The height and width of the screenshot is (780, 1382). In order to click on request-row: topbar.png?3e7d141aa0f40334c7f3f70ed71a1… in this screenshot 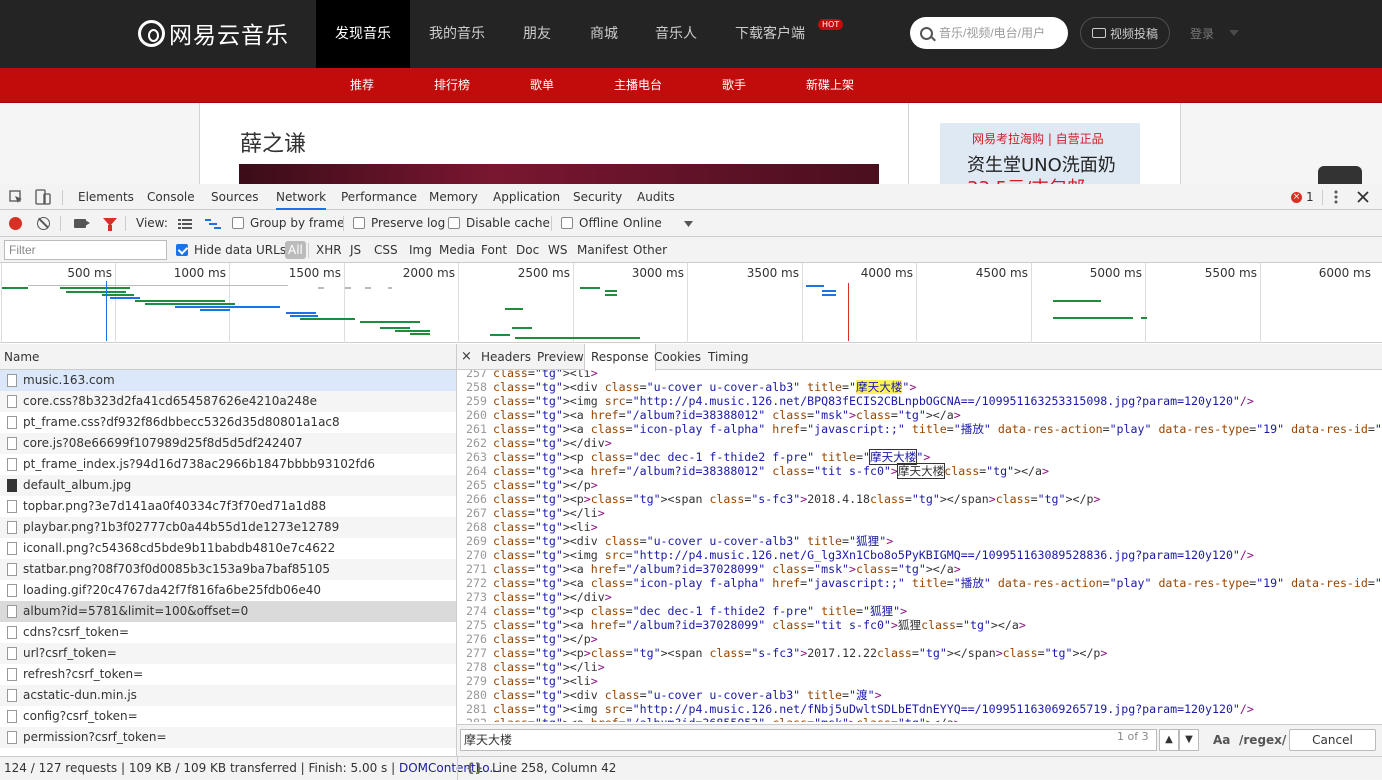, I will do `click(228, 506)`.